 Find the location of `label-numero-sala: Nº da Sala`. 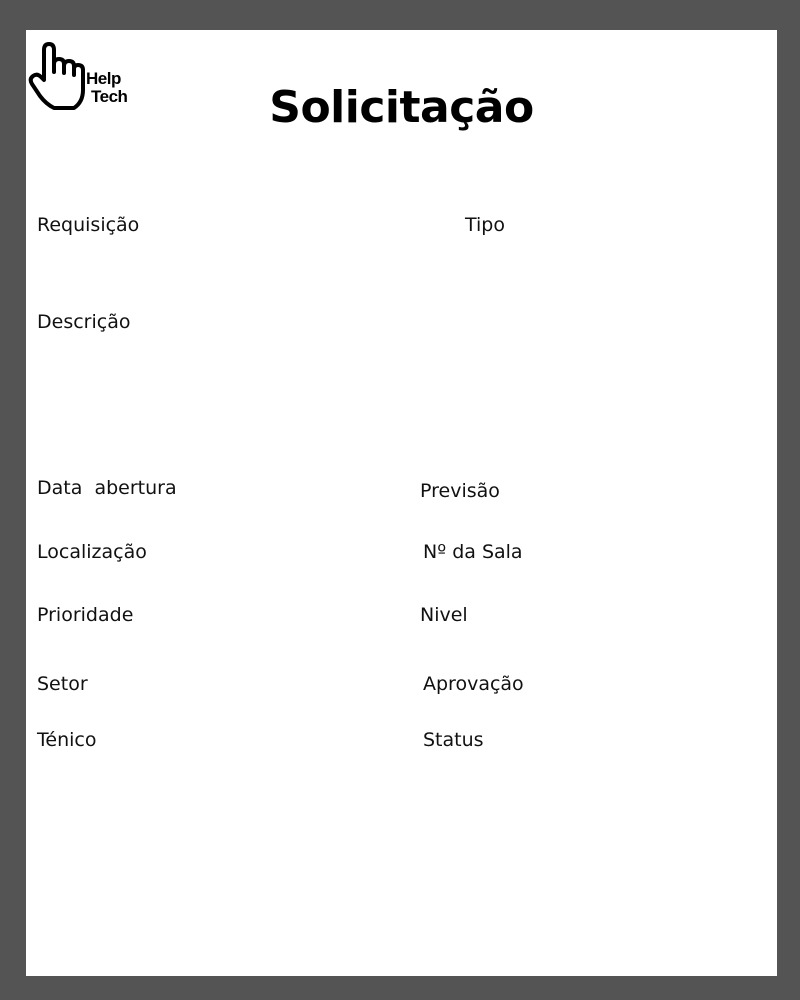

label-numero-sala: Nº da Sala is located at coordinates (473, 552).